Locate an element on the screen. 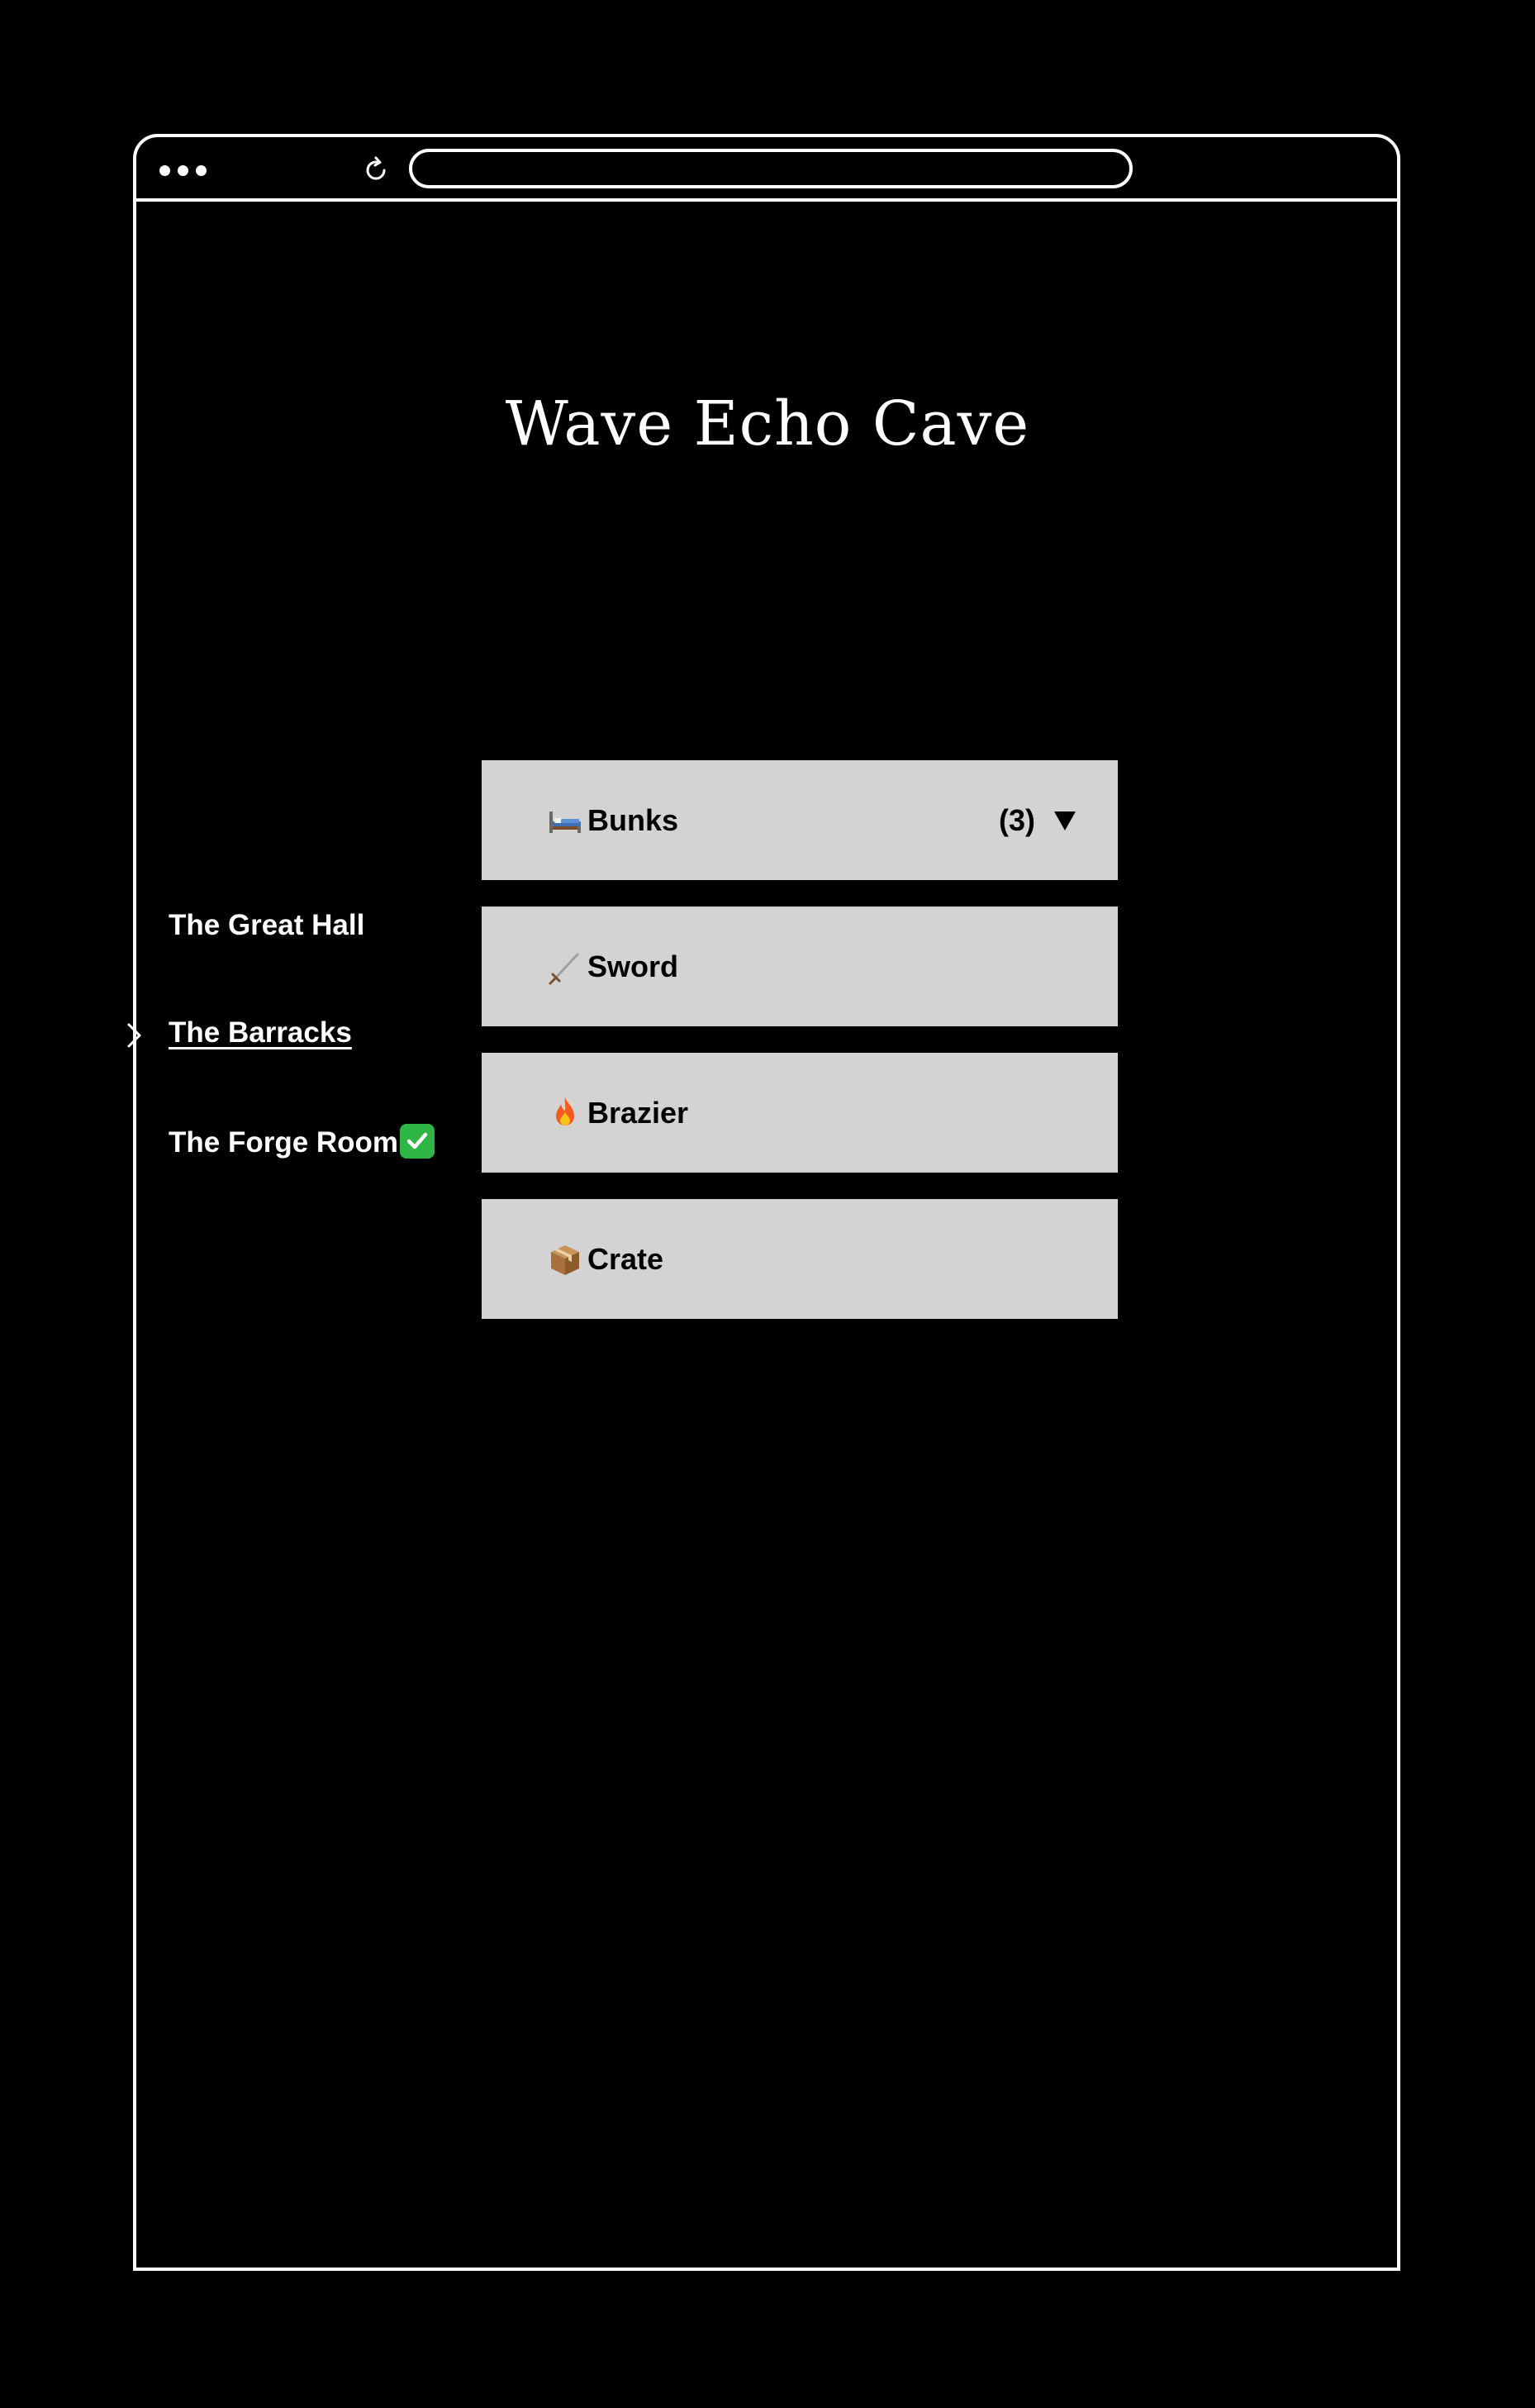 This screenshot has height=2408, width=1535. fire-icon is located at coordinates (565, 1111).